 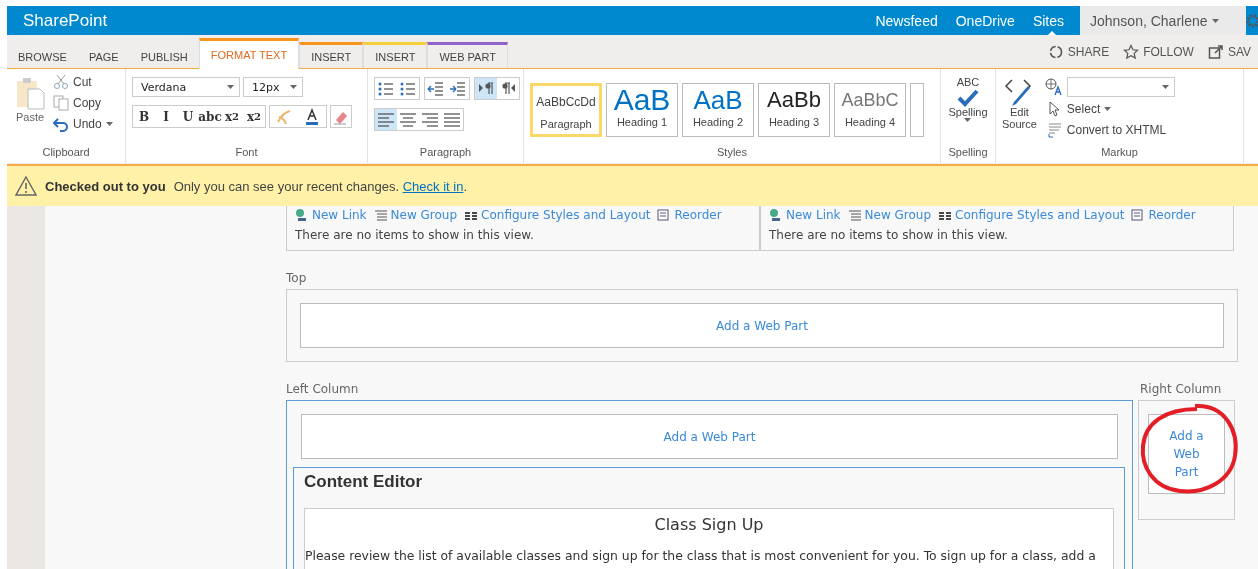 What do you see at coordinates (1163, 20) in the screenshot?
I see `user-menu: Johnson, Charlene` at bounding box center [1163, 20].